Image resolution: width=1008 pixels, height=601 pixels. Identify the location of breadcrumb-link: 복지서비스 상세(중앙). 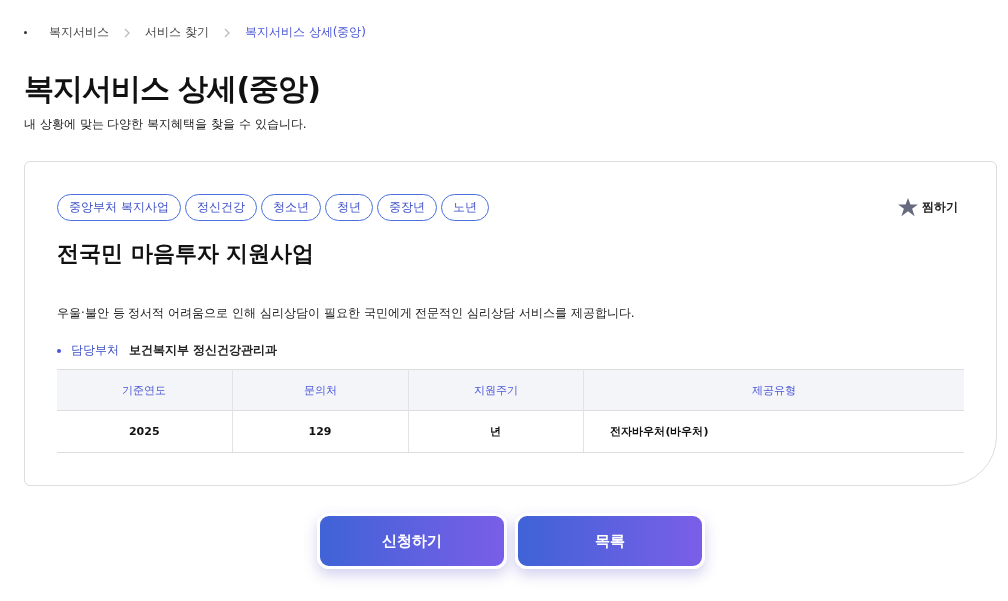
(305, 32).